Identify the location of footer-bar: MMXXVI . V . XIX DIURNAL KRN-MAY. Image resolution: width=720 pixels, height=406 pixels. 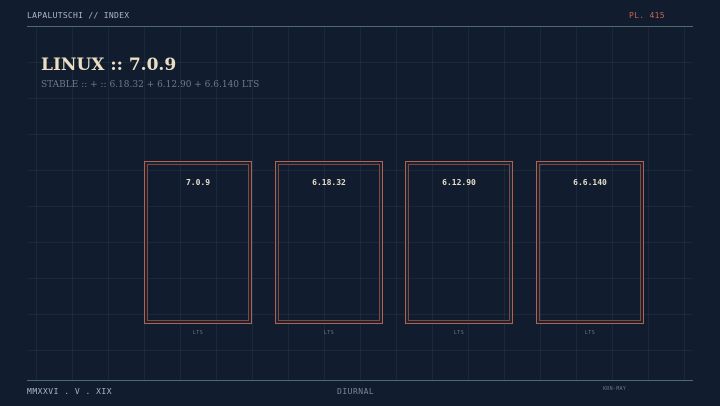
(360, 393).